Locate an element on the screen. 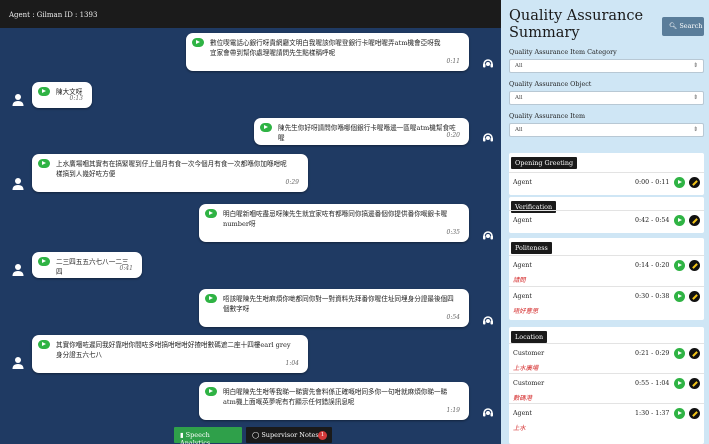 This screenshot has width=709, height=444. panel-title: Quality Assurance Summary is located at coordinates (576, 24).